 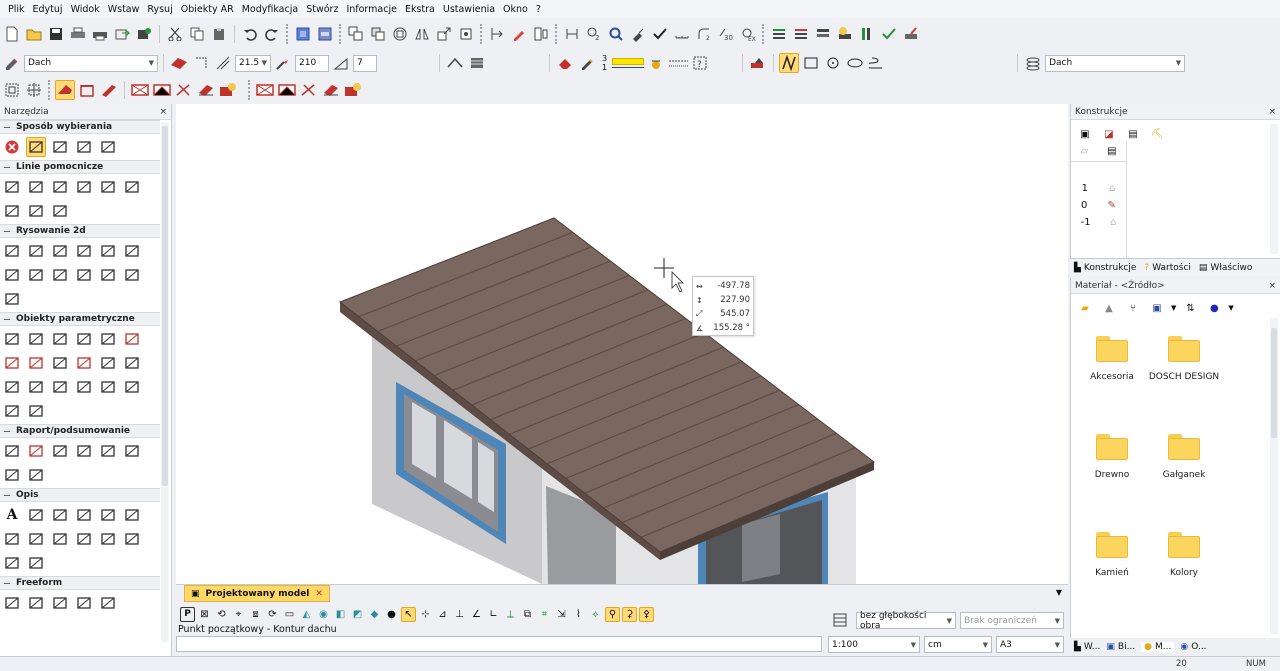 I want to click on floor-b-icon: ◪, so click(x=1109, y=134).